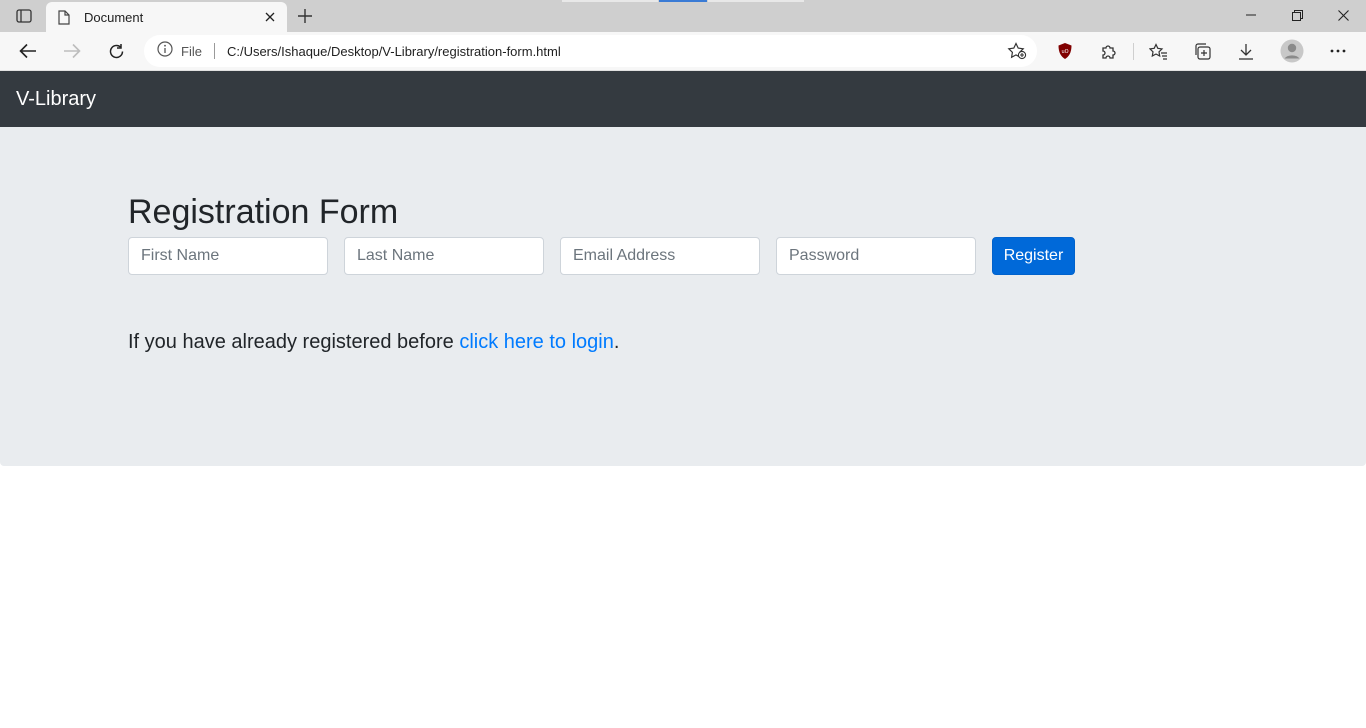 Image resolution: width=1366 pixels, height=728 pixels. Describe the element at coordinates (28, 51) in the screenshot. I see `back-icon` at that location.